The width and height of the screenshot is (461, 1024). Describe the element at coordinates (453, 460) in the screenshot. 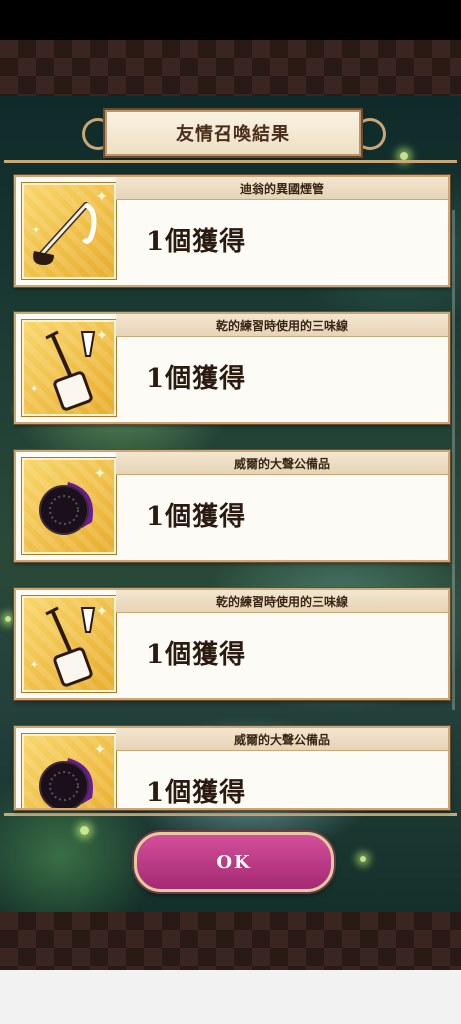

I see `results-scrollbar` at that location.